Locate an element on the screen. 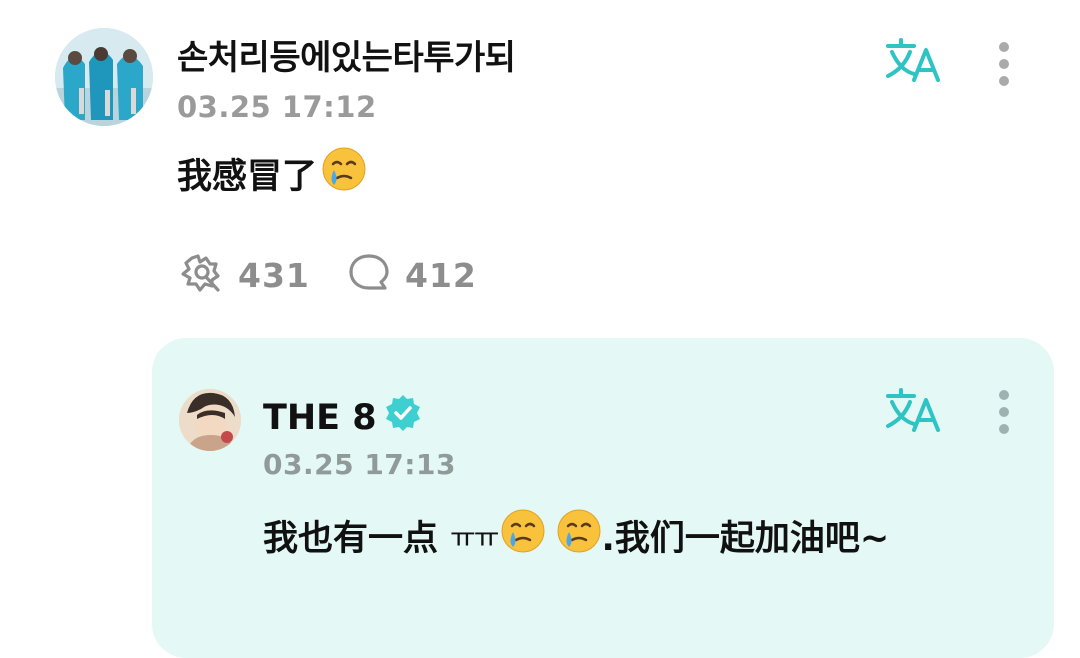 This screenshot has height=658, width=1080. reply-translate-icon is located at coordinates (914, 411).